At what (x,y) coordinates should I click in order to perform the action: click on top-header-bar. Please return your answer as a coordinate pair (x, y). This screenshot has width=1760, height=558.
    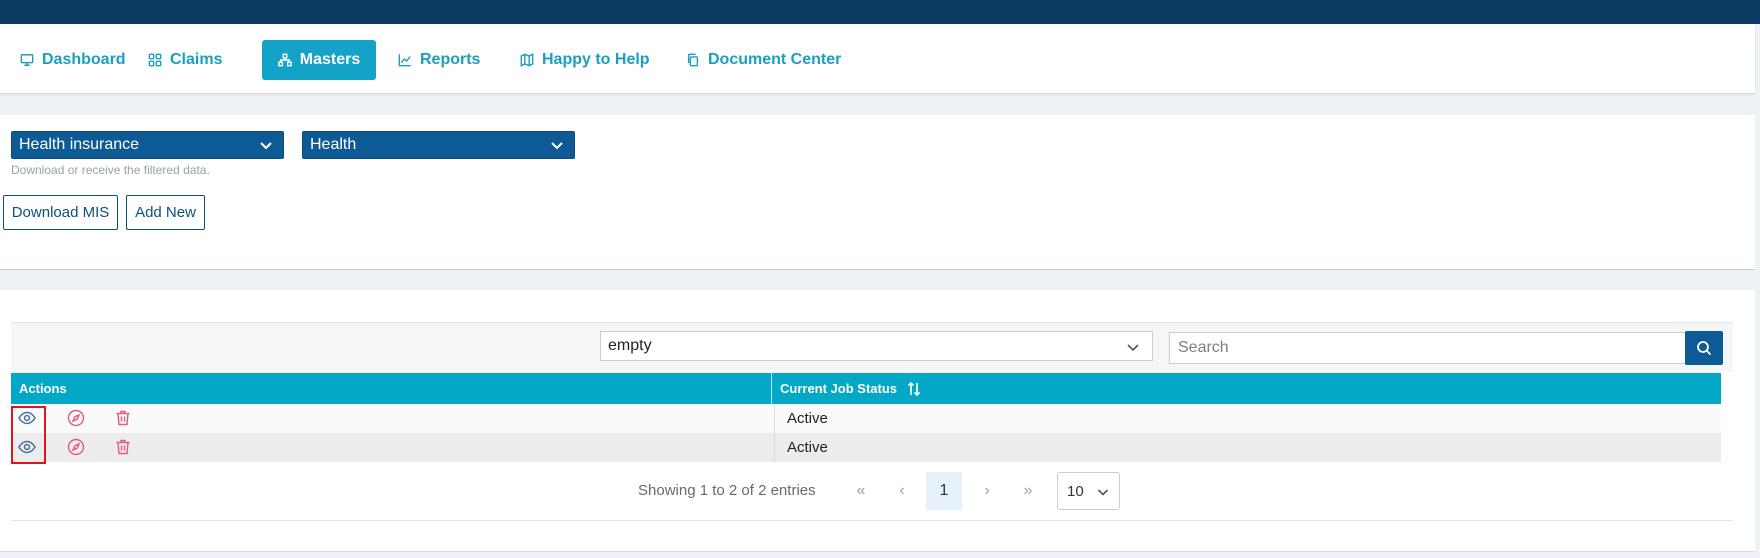
    Looking at the image, I should click on (880, 12).